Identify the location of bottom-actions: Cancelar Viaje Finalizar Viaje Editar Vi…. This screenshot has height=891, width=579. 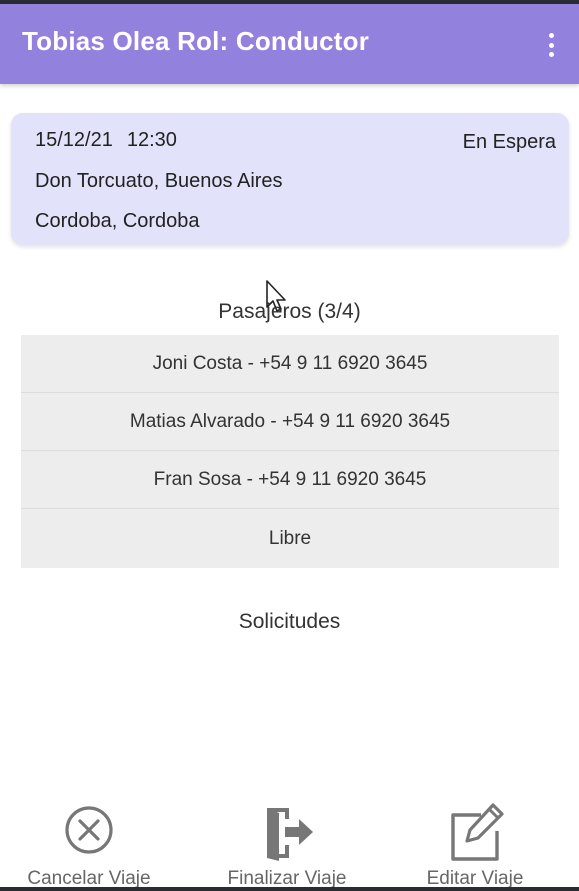
(289, 843).